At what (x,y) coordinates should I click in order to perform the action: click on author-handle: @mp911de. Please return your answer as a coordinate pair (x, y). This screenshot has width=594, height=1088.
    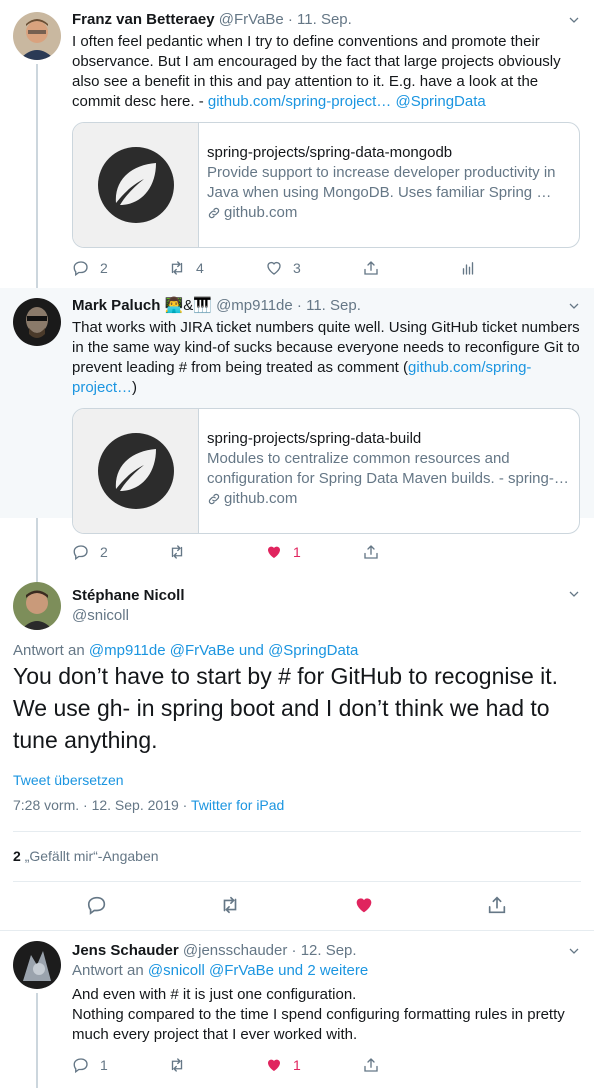
    Looking at the image, I should click on (254, 305).